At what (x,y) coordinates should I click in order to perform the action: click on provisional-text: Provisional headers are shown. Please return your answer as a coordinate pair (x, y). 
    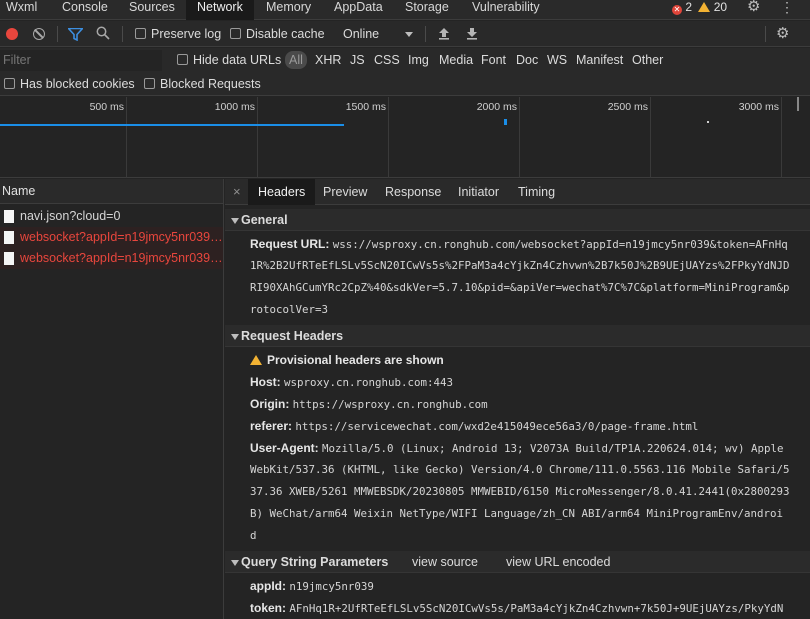
    Looking at the image, I should click on (355, 360).